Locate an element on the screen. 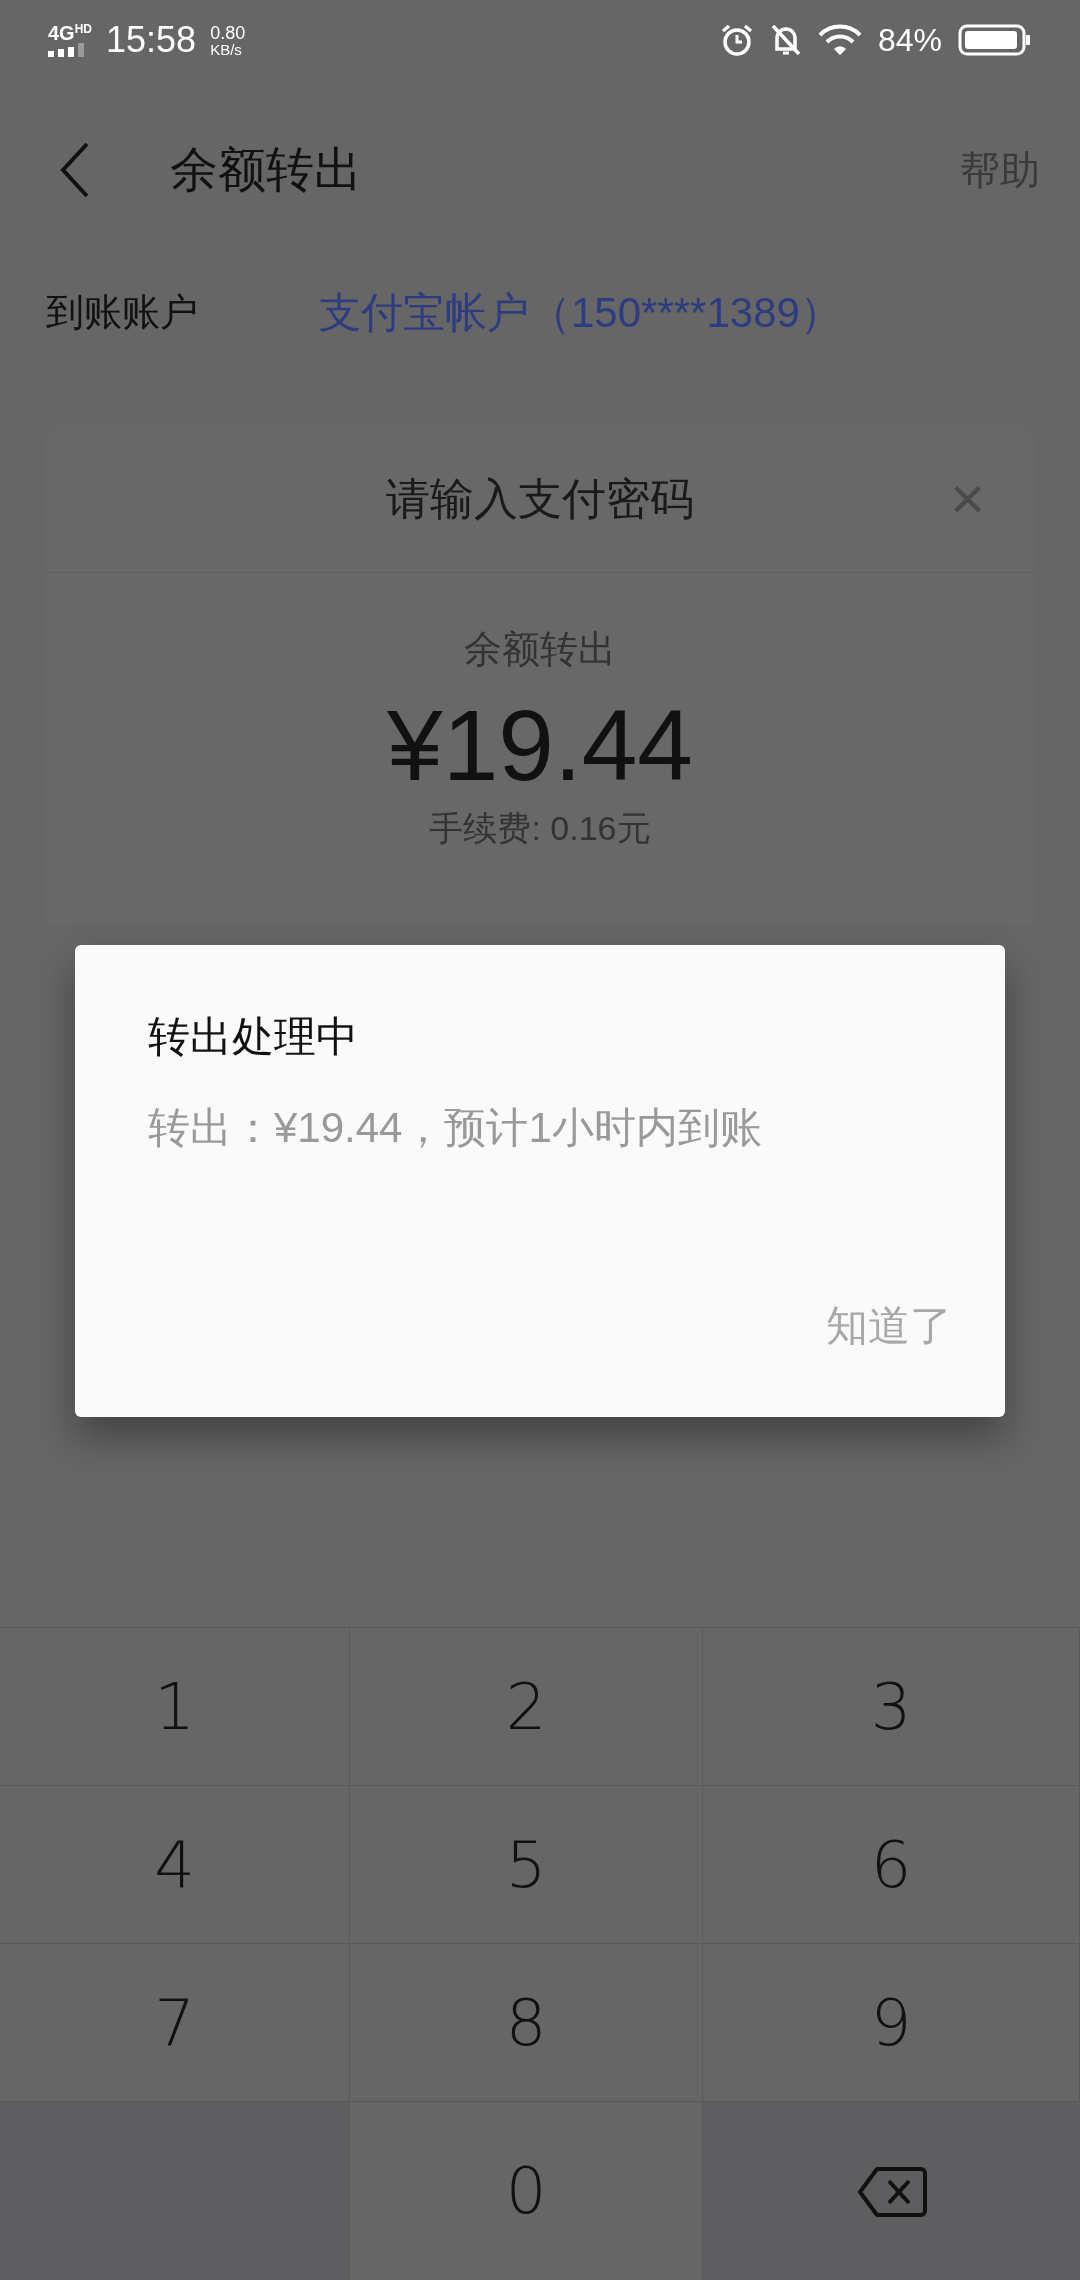 This screenshot has width=1080, height=2280. sheet-title: 请输入支付密码 is located at coordinates (540, 498).